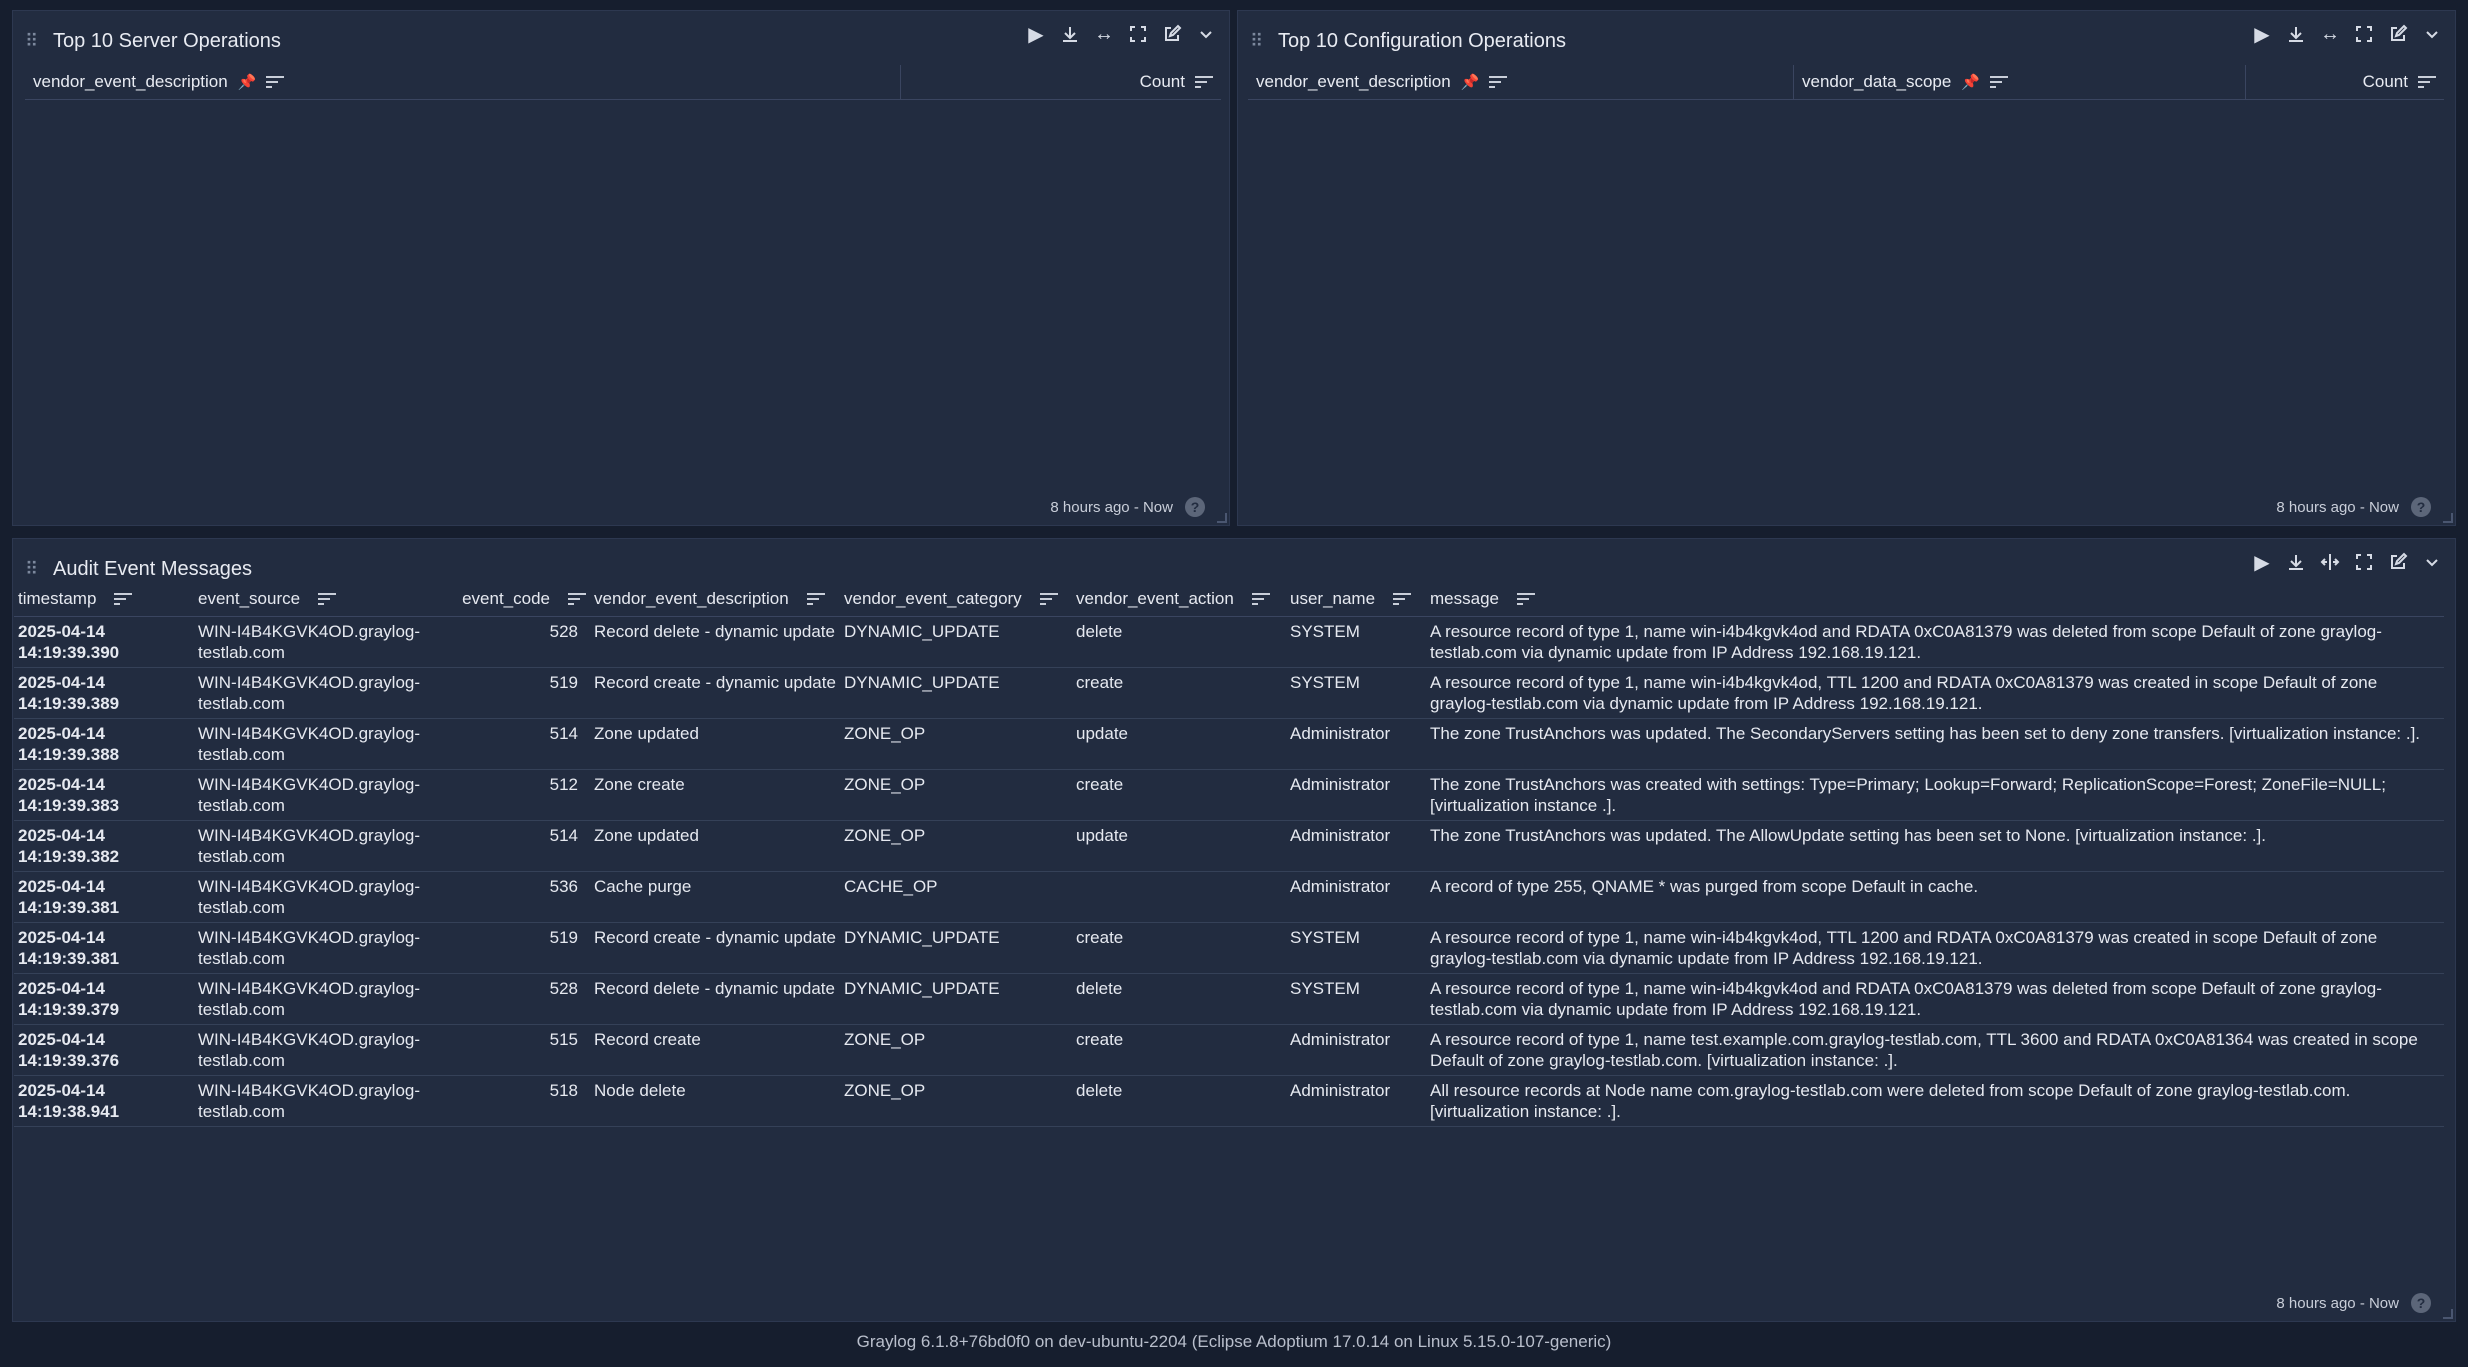  What do you see at coordinates (104, 999) in the screenshot?
I see `timestamp-cell: 2025-04-14 14:19:39.379` at bounding box center [104, 999].